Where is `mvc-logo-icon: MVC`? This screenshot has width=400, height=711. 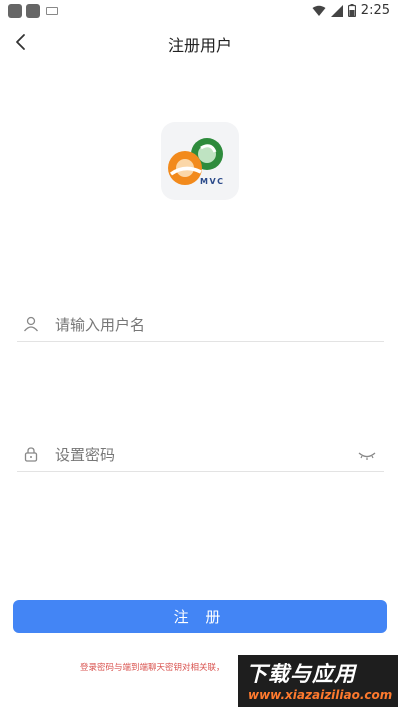
mvc-logo-icon: MVC is located at coordinates (196, 162).